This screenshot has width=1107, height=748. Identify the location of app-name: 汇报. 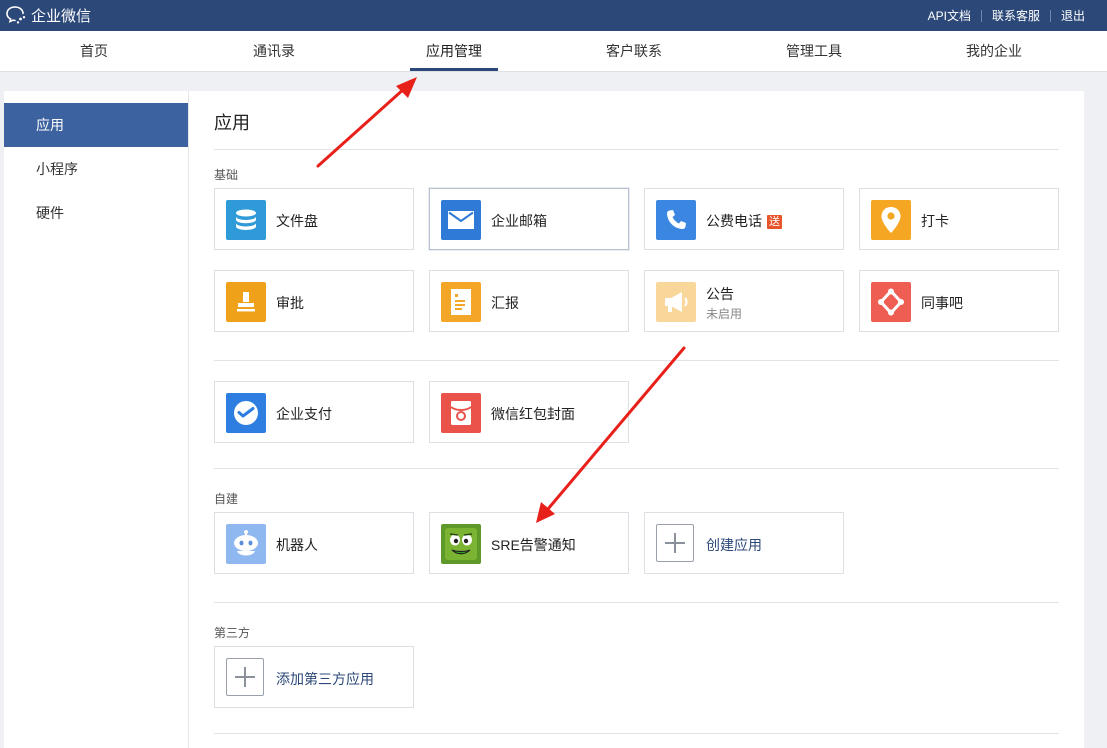
(505, 303).